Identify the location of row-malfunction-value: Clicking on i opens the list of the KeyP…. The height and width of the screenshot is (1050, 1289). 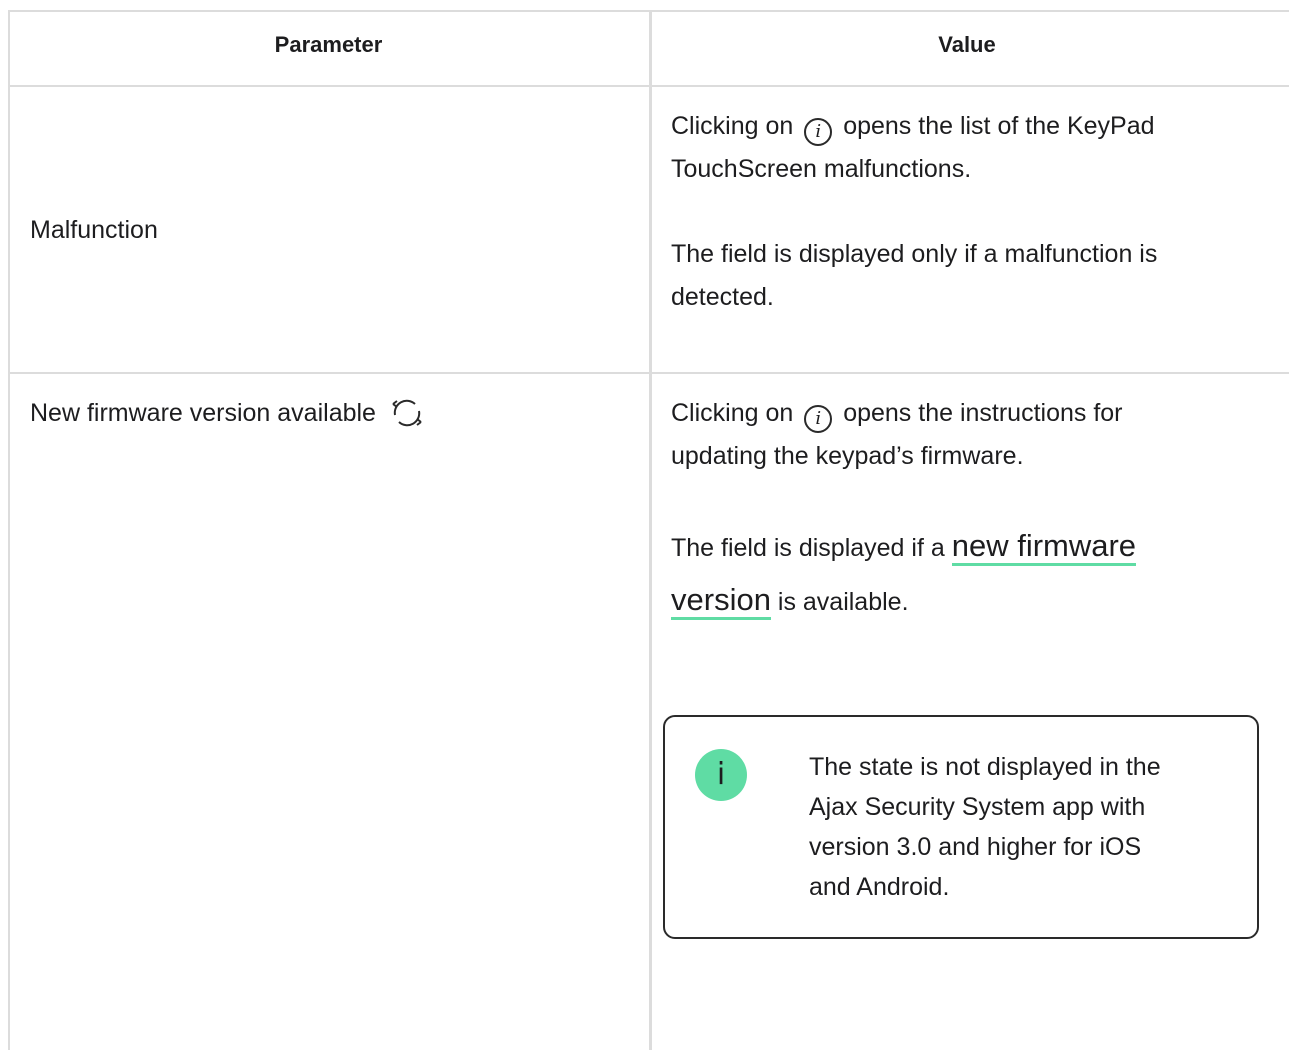
(971, 212).